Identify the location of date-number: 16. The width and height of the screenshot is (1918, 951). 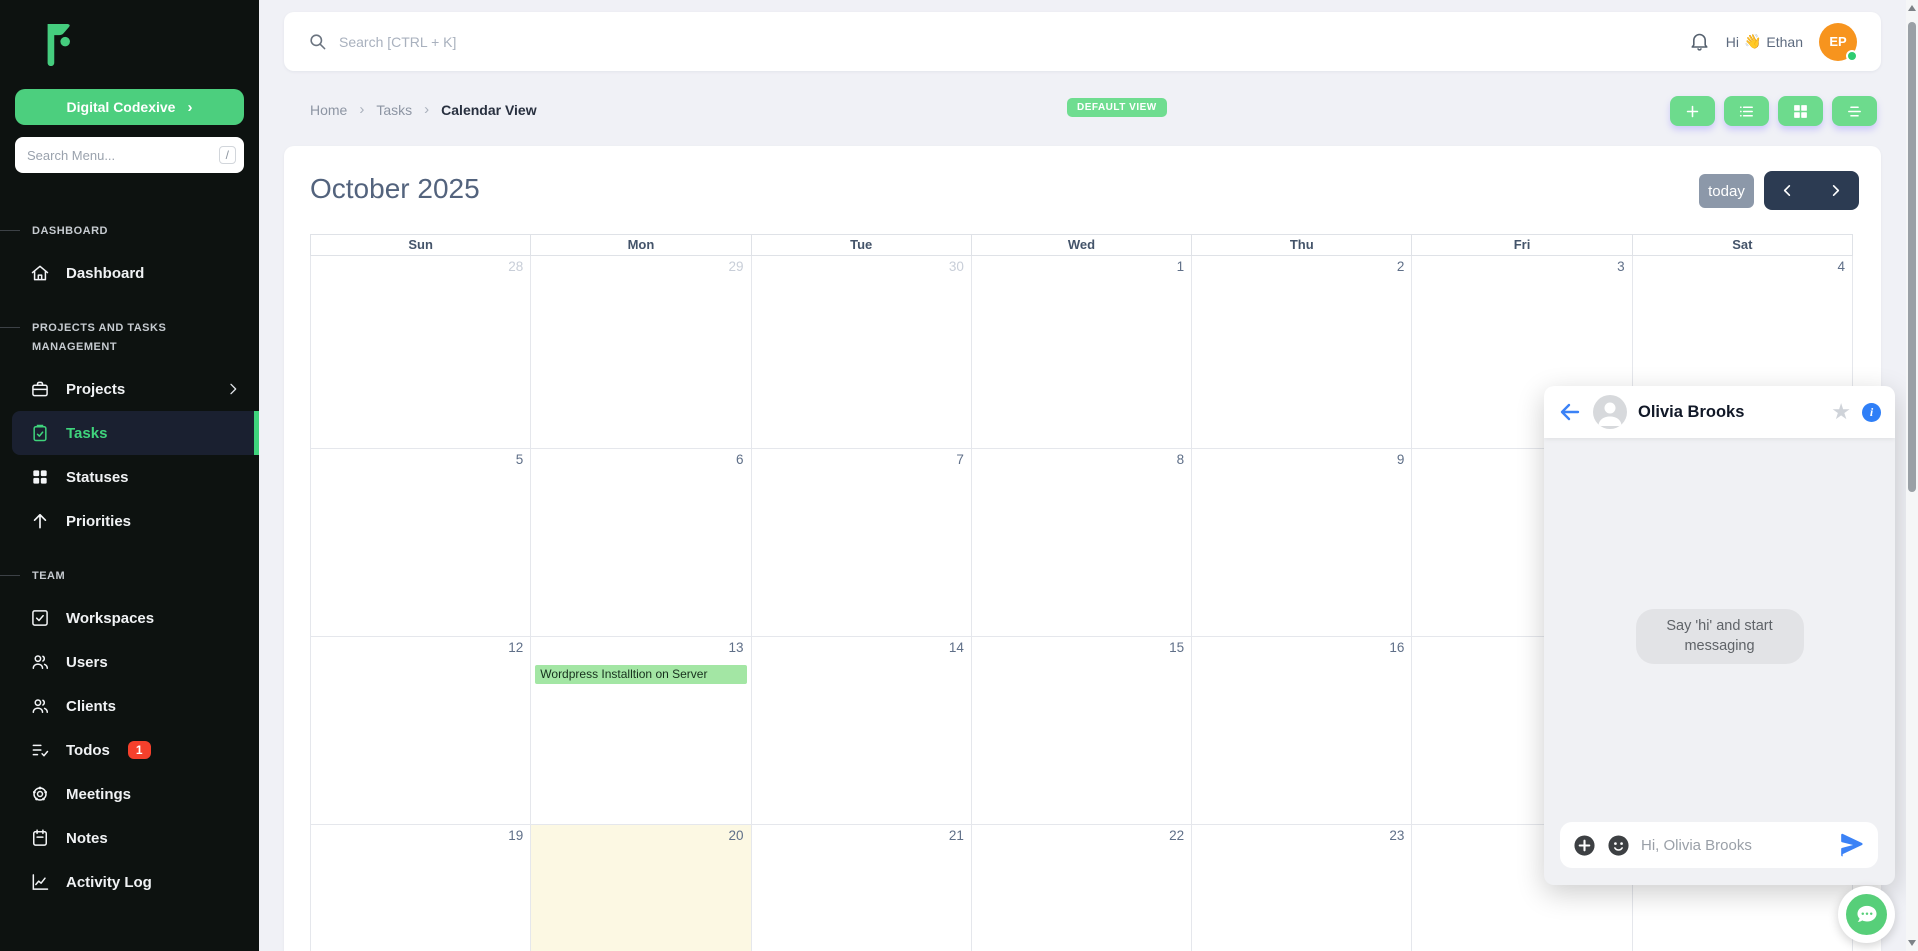
(1397, 647).